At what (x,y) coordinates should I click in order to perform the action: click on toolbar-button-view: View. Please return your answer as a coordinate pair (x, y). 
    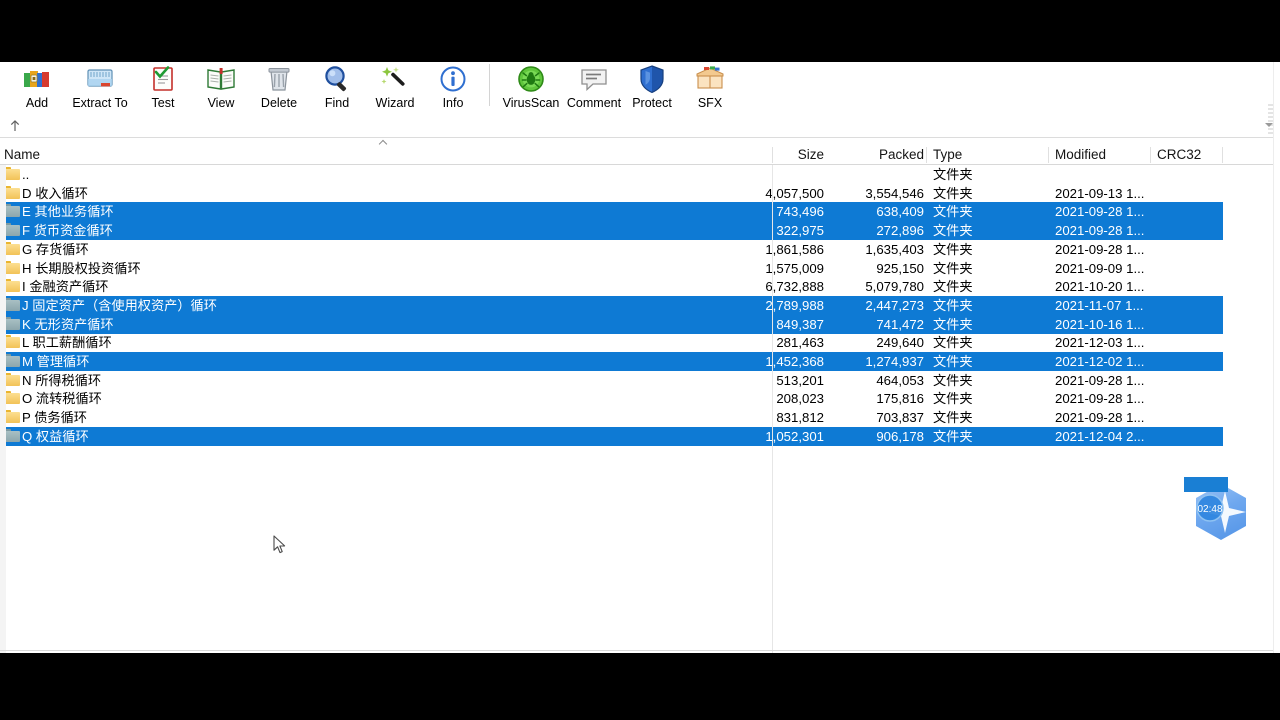
    Looking at the image, I should click on (221, 88).